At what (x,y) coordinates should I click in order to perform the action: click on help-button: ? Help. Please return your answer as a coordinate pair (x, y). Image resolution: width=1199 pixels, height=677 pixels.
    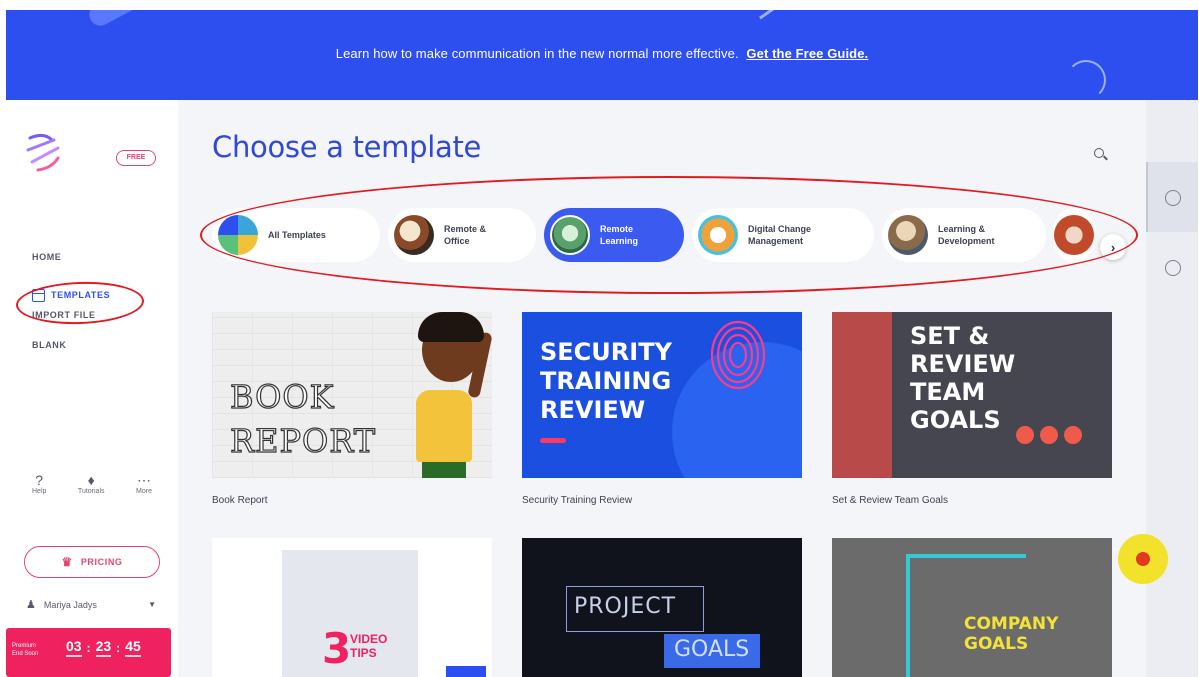
    Looking at the image, I should click on (39, 483).